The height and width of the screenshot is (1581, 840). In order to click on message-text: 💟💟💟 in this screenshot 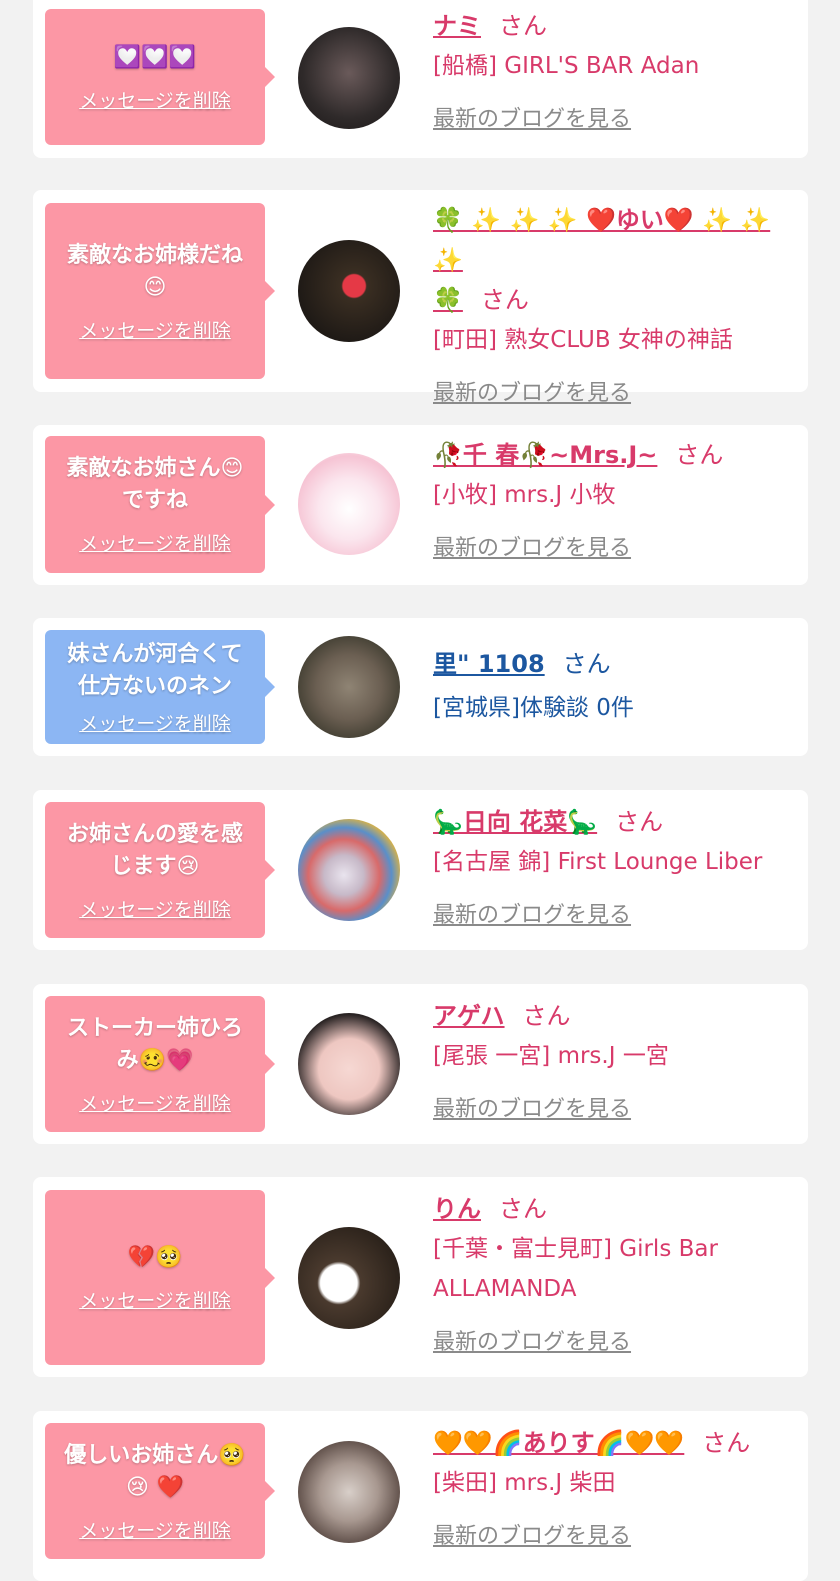, I will do `click(155, 57)`.